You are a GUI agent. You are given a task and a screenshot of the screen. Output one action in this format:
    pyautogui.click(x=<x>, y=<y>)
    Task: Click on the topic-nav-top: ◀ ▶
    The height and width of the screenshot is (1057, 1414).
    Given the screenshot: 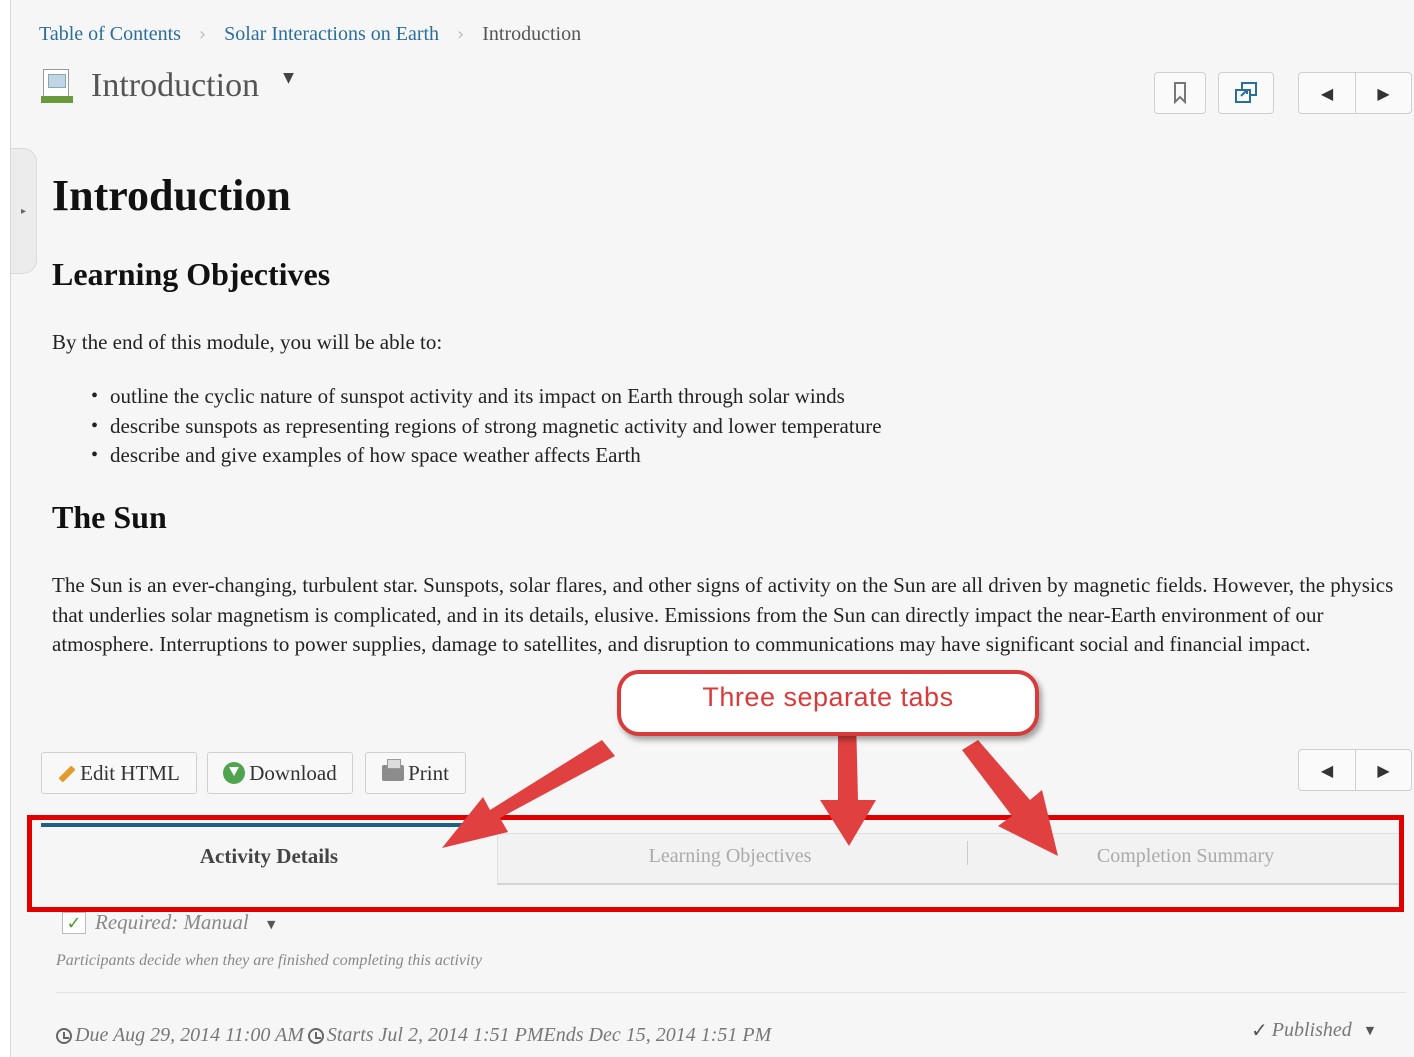 What is the action you would take?
    pyautogui.click(x=1355, y=93)
    